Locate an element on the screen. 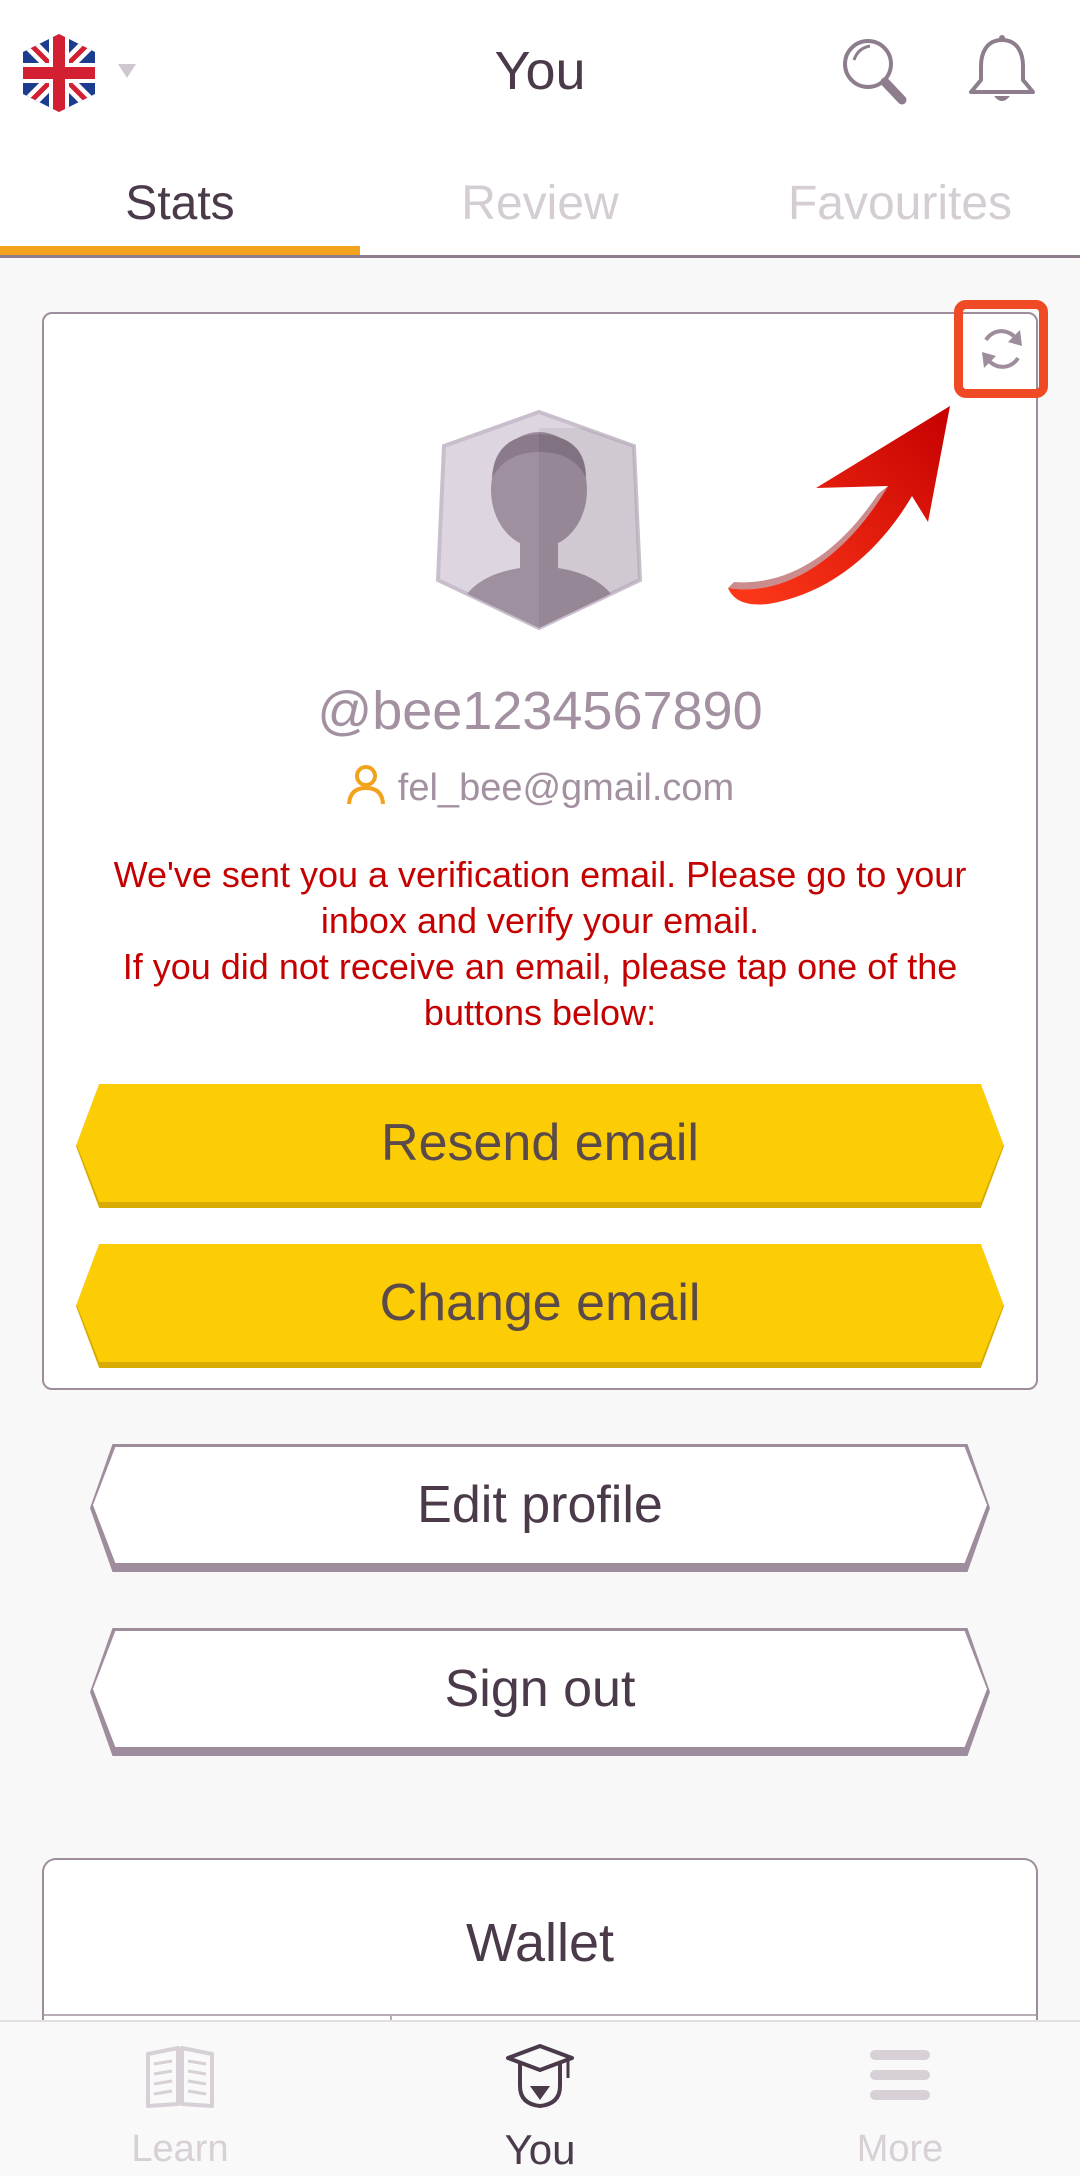 The width and height of the screenshot is (1080, 2176). resend-email-label: Resend email is located at coordinates (540, 1143).